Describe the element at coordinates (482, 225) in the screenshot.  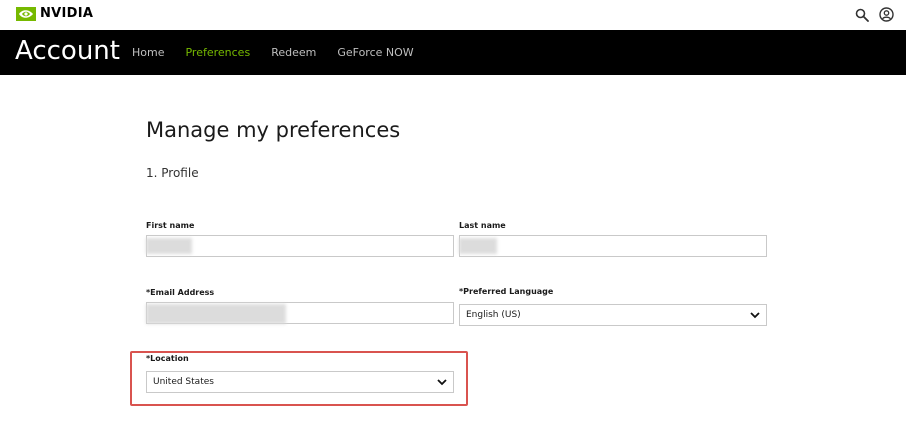
I see `last-name-label: Last name` at that location.